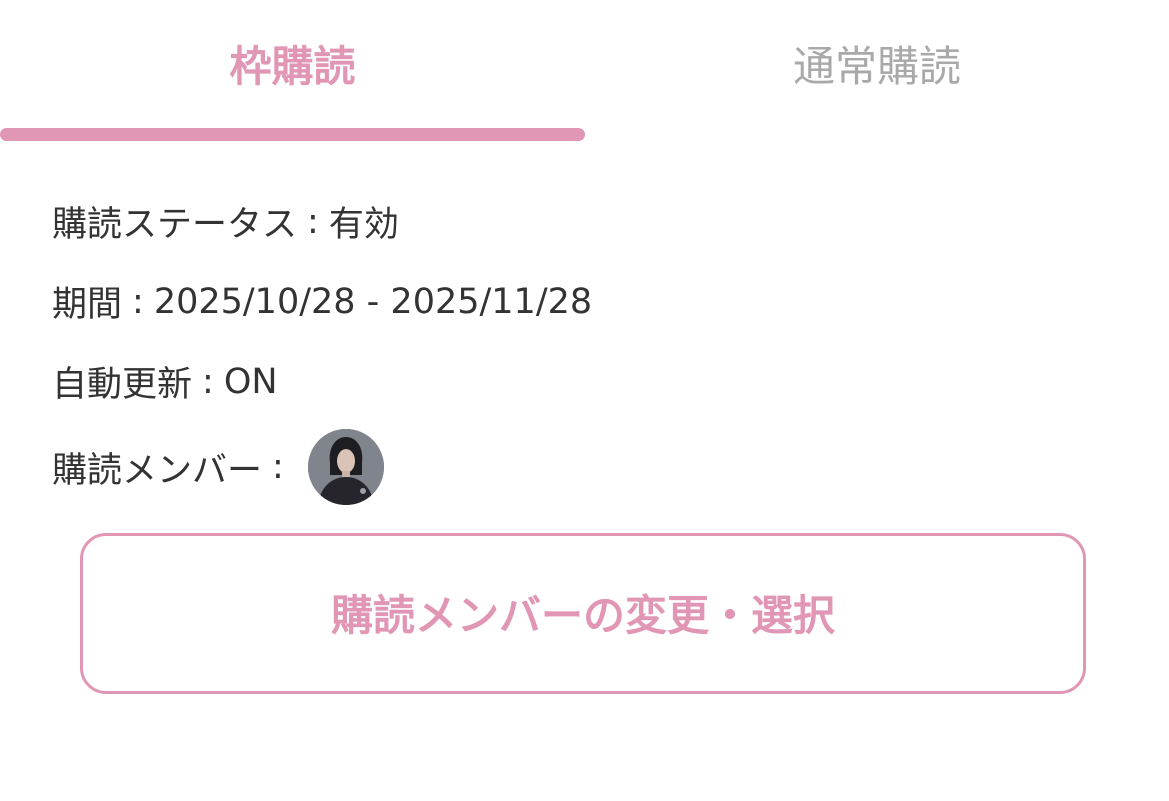 The width and height of the screenshot is (1169, 801). What do you see at coordinates (250, 381) in the screenshot?
I see `auto-renew-value: ON` at bounding box center [250, 381].